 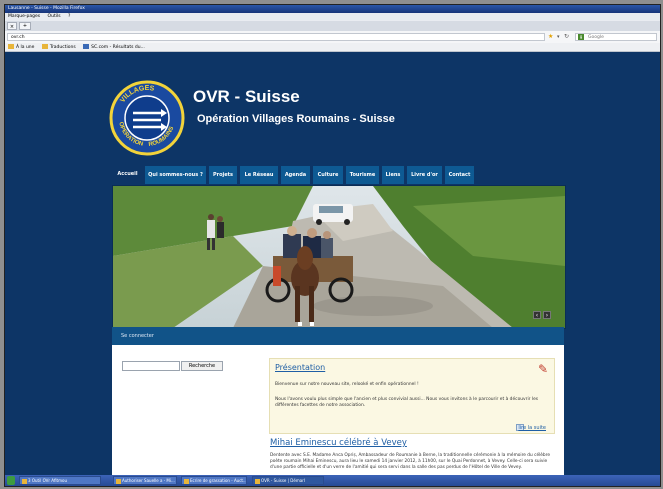 I want to click on search-button: Recherche, so click(x=202, y=366).